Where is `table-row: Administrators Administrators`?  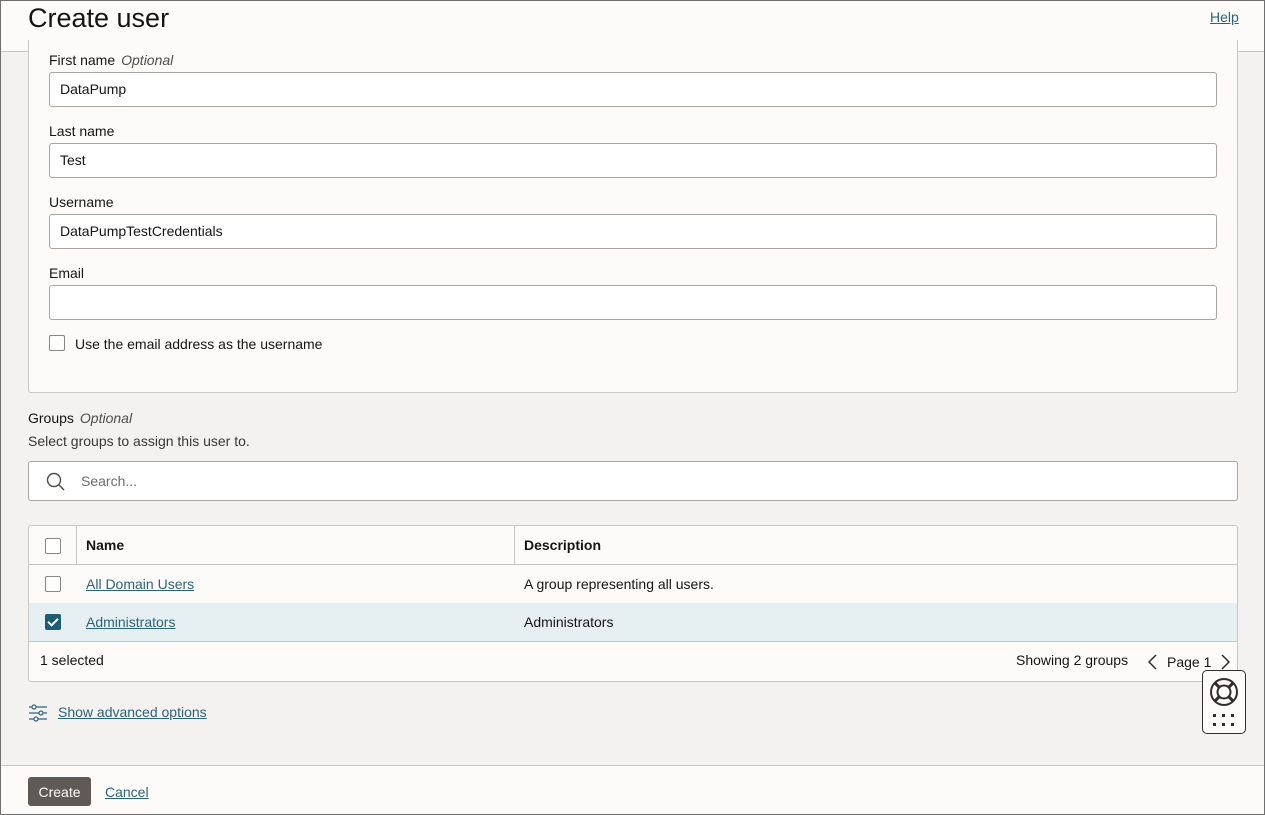
table-row: Administrators Administrators is located at coordinates (633, 622).